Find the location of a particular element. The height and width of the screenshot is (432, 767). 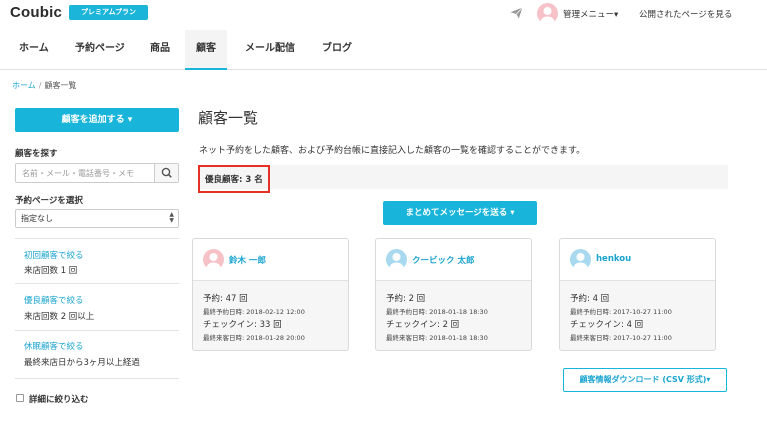

last-visit: 最終来客日時: 2017-10-27 11:00 is located at coordinates (621, 338).